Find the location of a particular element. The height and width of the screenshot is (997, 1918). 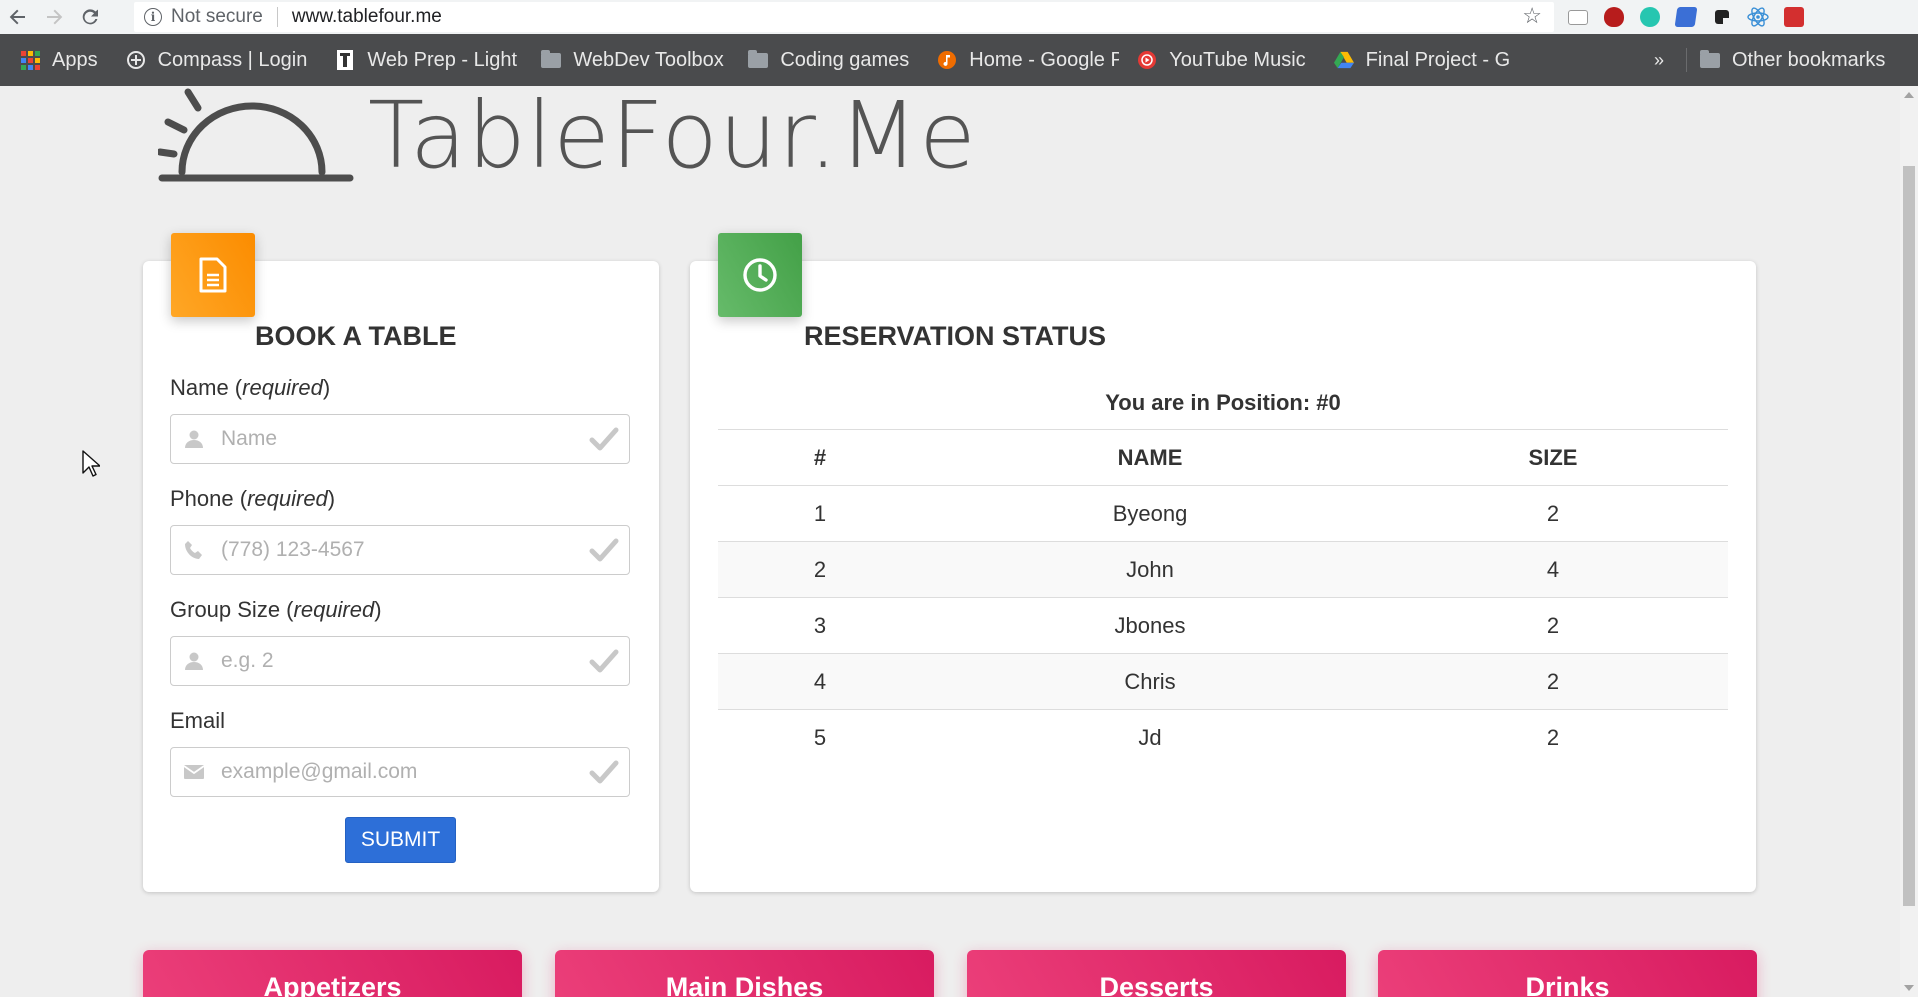

group-size-label-text: Group Size is located at coordinates (225, 609).